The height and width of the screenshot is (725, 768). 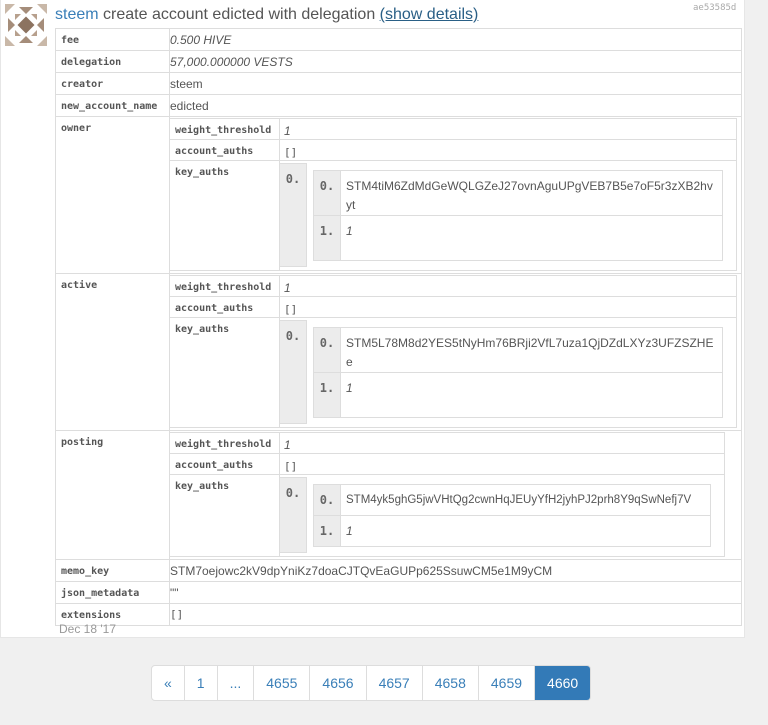 What do you see at coordinates (87, 629) in the screenshot?
I see `operation-date: Dec 18 '17` at bounding box center [87, 629].